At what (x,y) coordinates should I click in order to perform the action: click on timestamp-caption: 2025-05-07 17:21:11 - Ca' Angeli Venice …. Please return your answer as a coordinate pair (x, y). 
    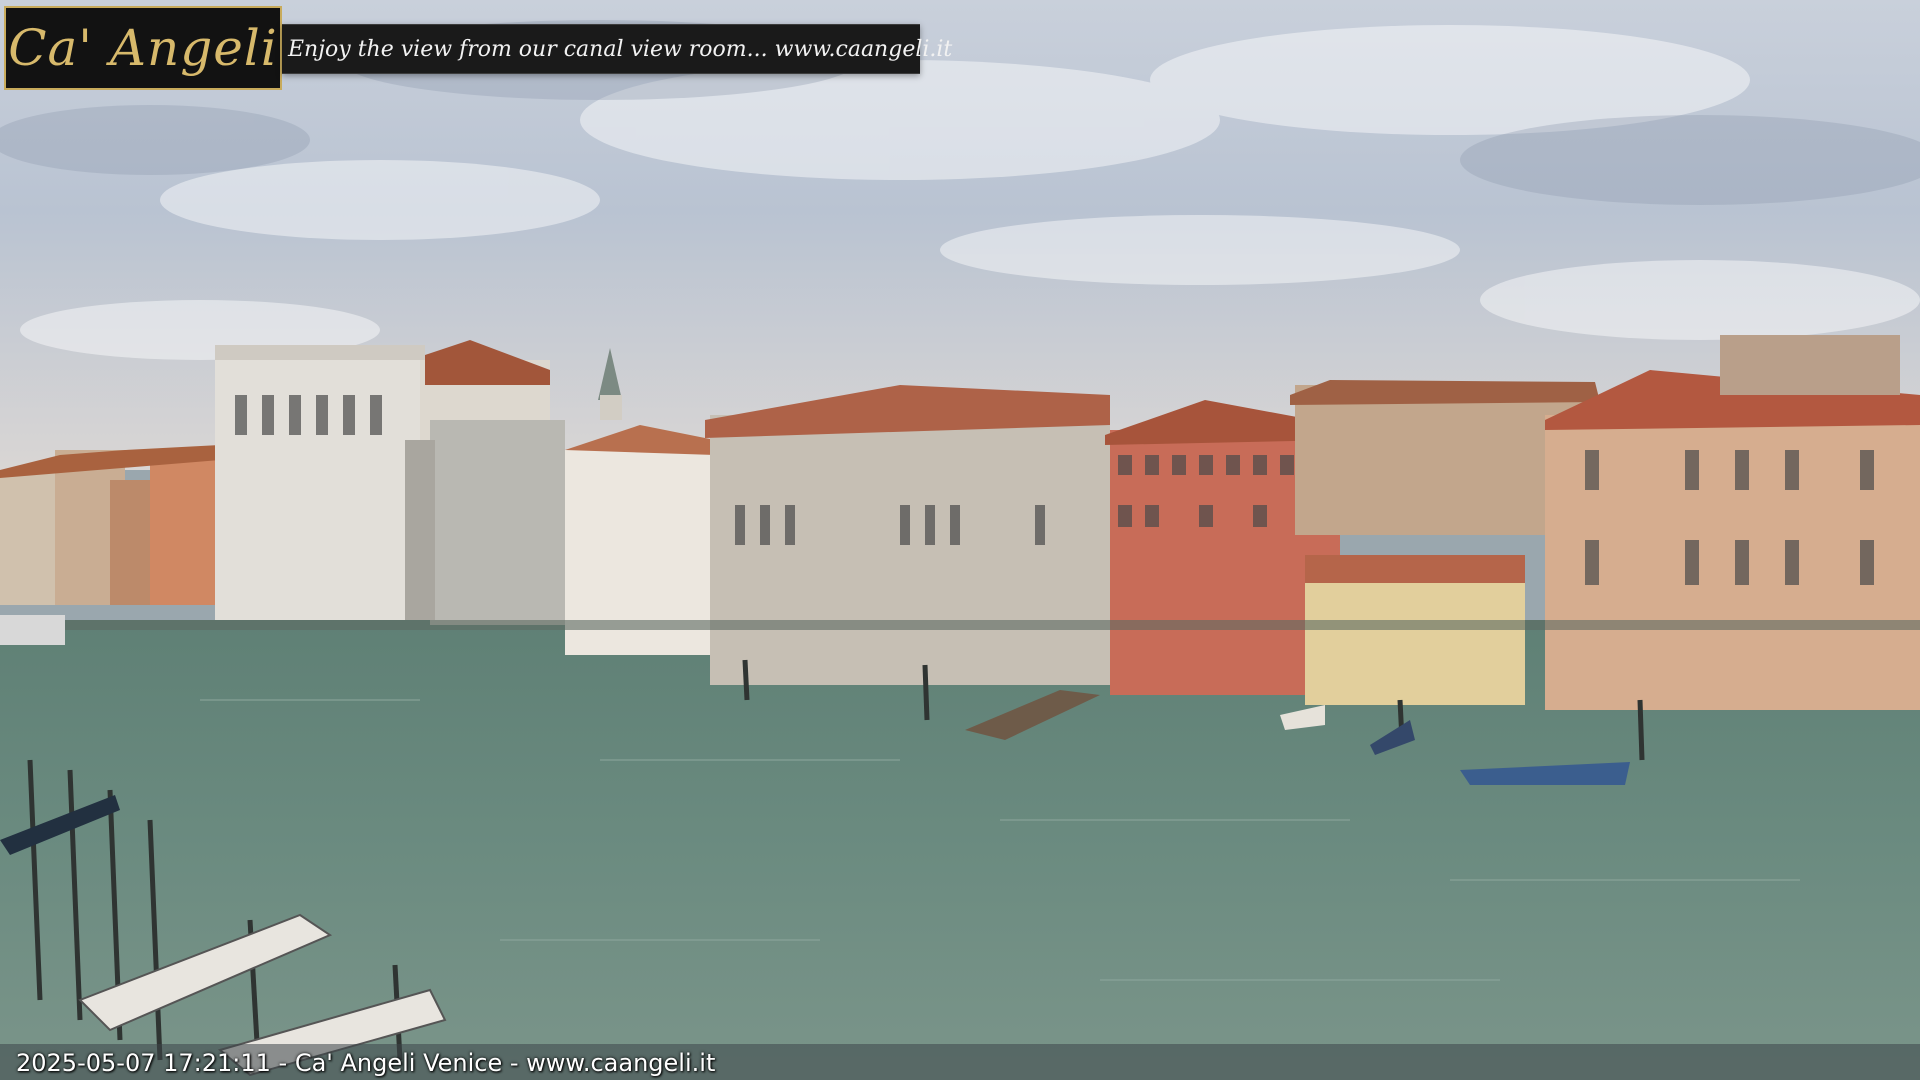
    Looking at the image, I should click on (366, 1063).